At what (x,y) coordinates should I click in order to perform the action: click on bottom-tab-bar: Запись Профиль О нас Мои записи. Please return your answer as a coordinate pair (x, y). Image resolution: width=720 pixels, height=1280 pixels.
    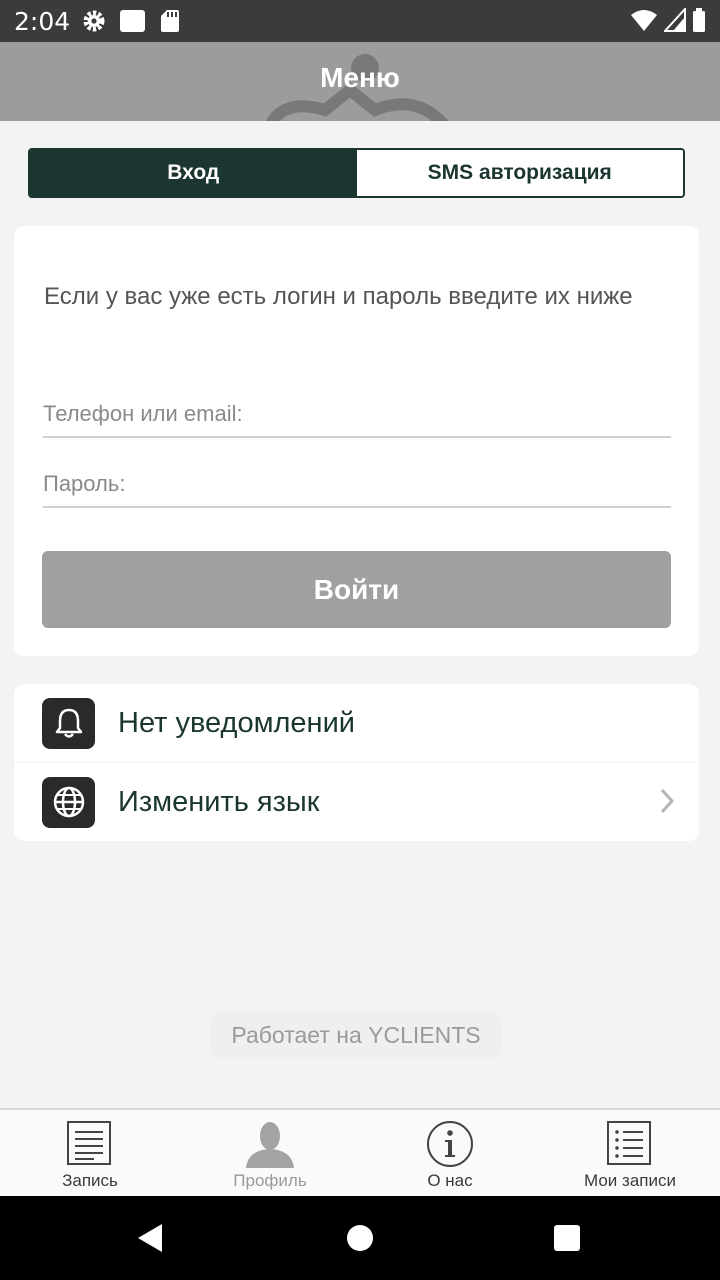
    Looking at the image, I should click on (360, 1152).